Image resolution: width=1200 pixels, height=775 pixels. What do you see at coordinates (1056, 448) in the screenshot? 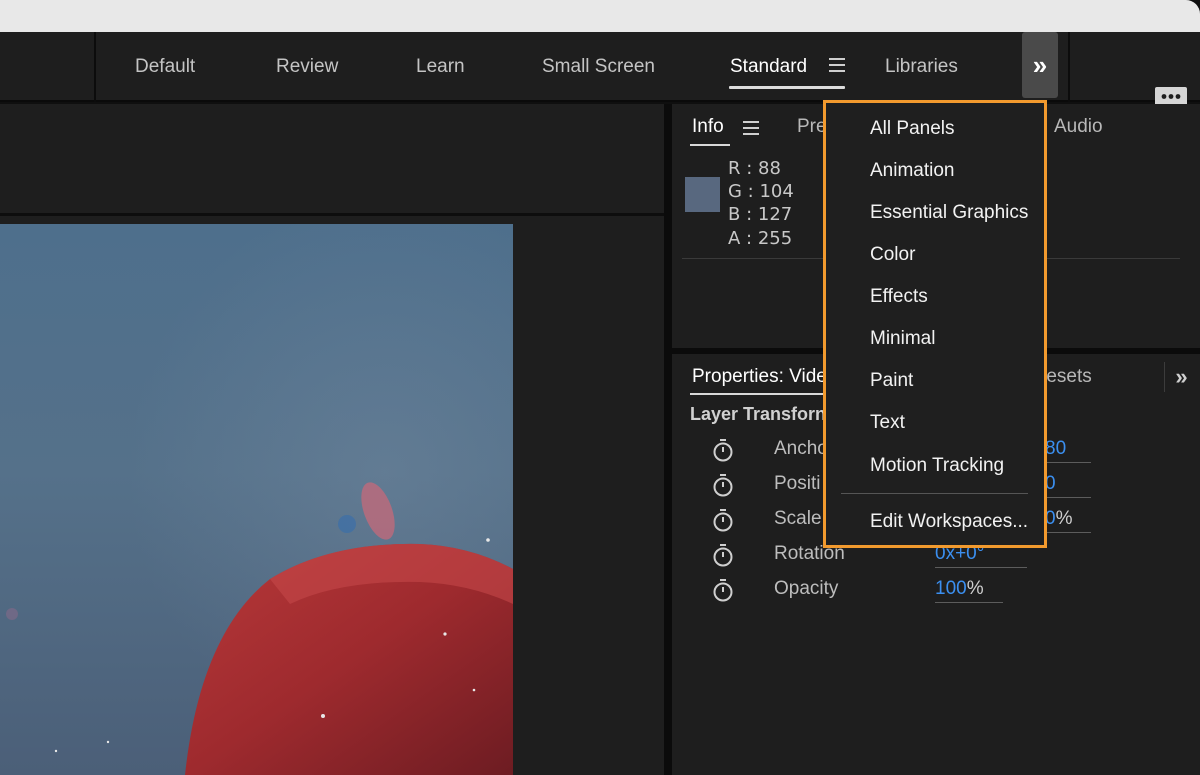
I see `anchor-number: 80` at bounding box center [1056, 448].